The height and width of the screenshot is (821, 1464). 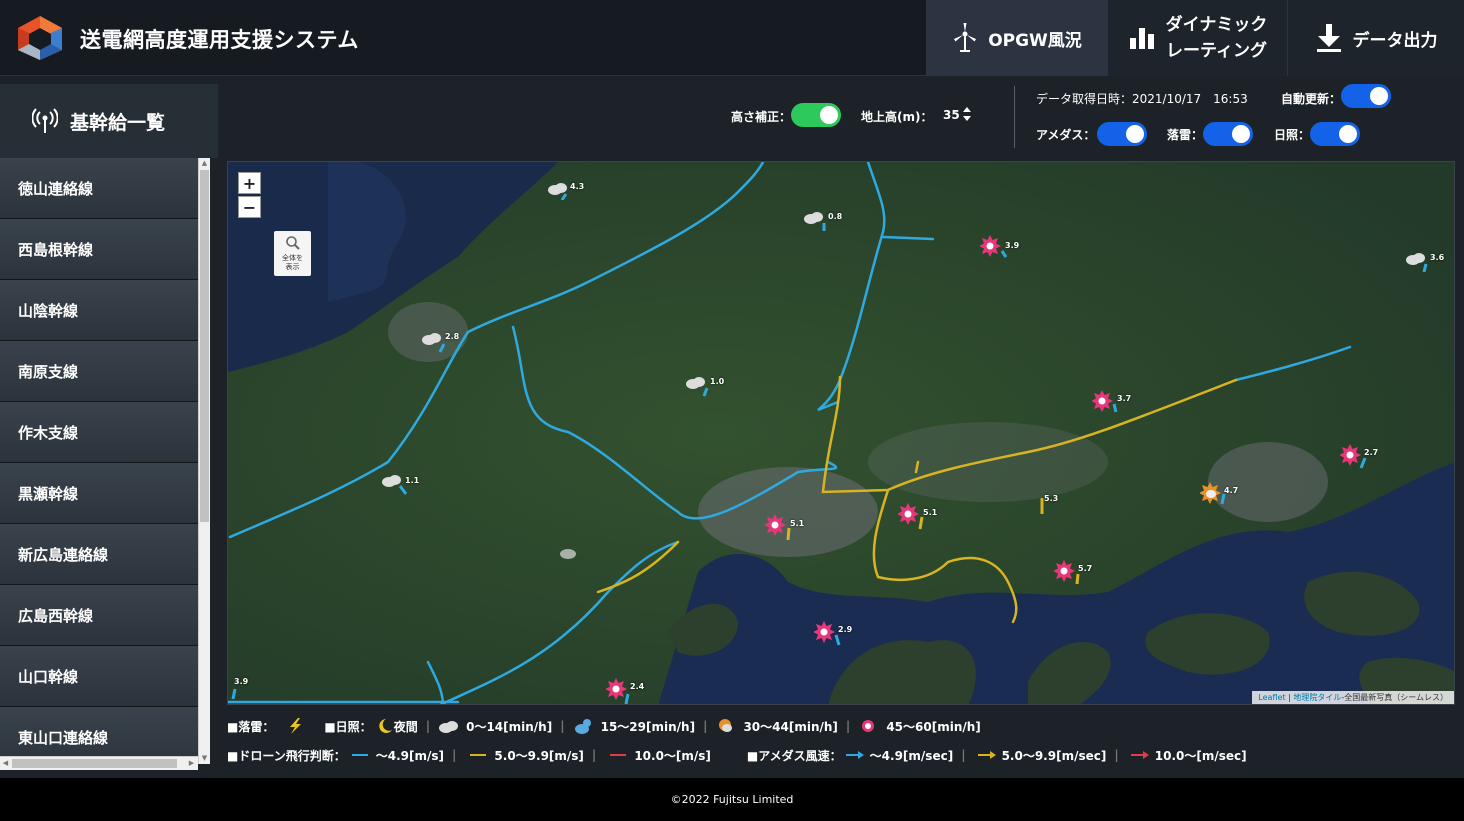 What do you see at coordinates (577, 186) in the screenshot?
I see `marker-value: 4.3` at bounding box center [577, 186].